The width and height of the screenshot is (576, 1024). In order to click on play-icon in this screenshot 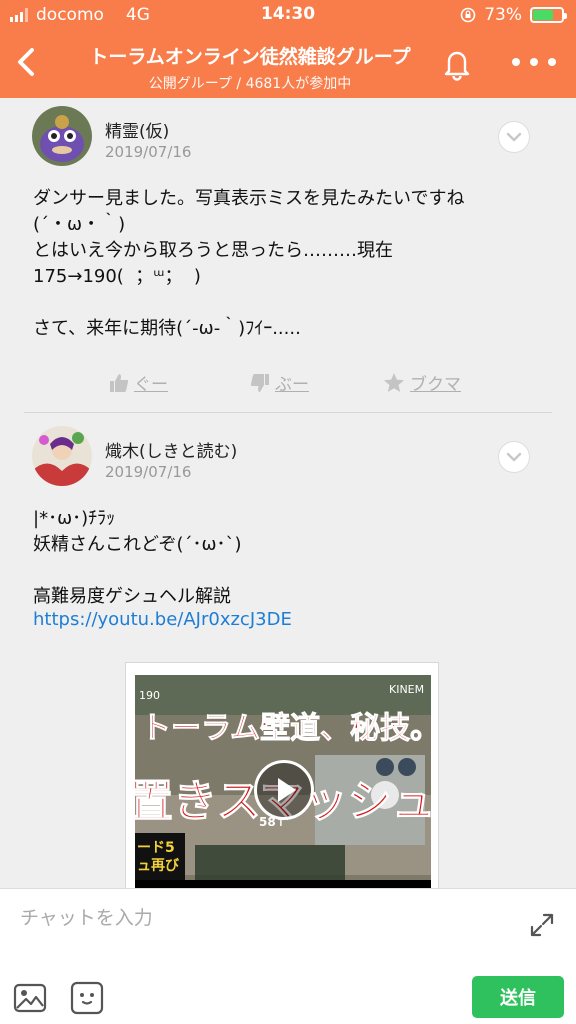, I will do `click(287, 790)`.